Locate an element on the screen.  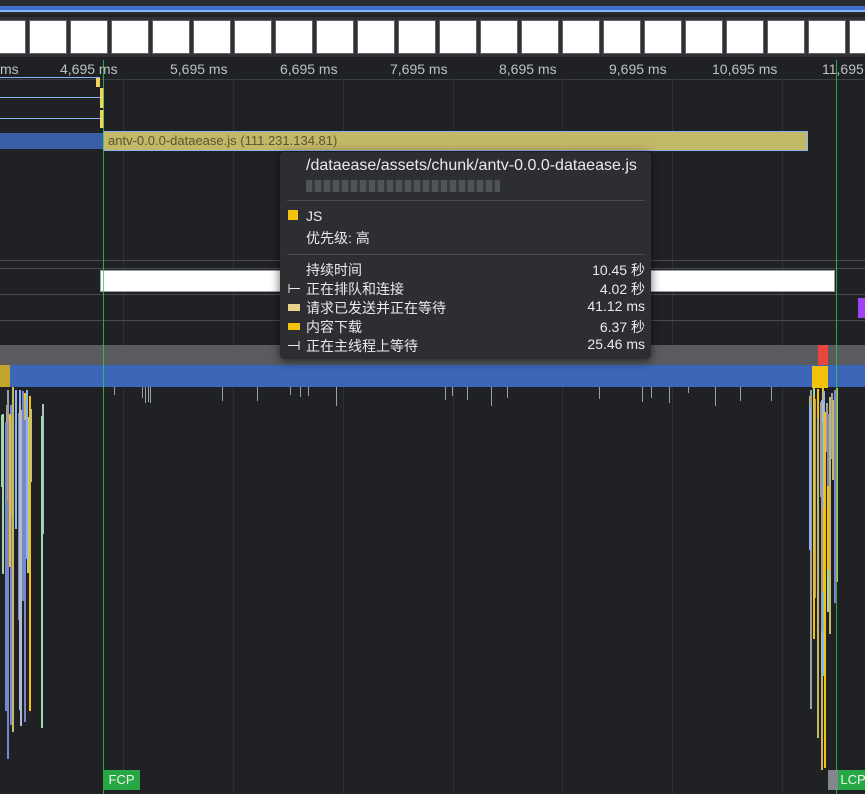
main-thread-activity-strip is located at coordinates (432, 376).